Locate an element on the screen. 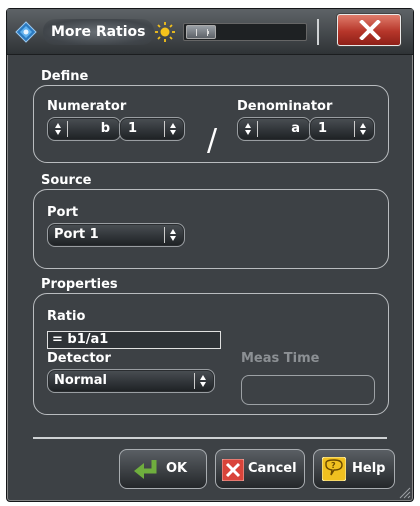  return-arrow-icon is located at coordinates (145, 469).